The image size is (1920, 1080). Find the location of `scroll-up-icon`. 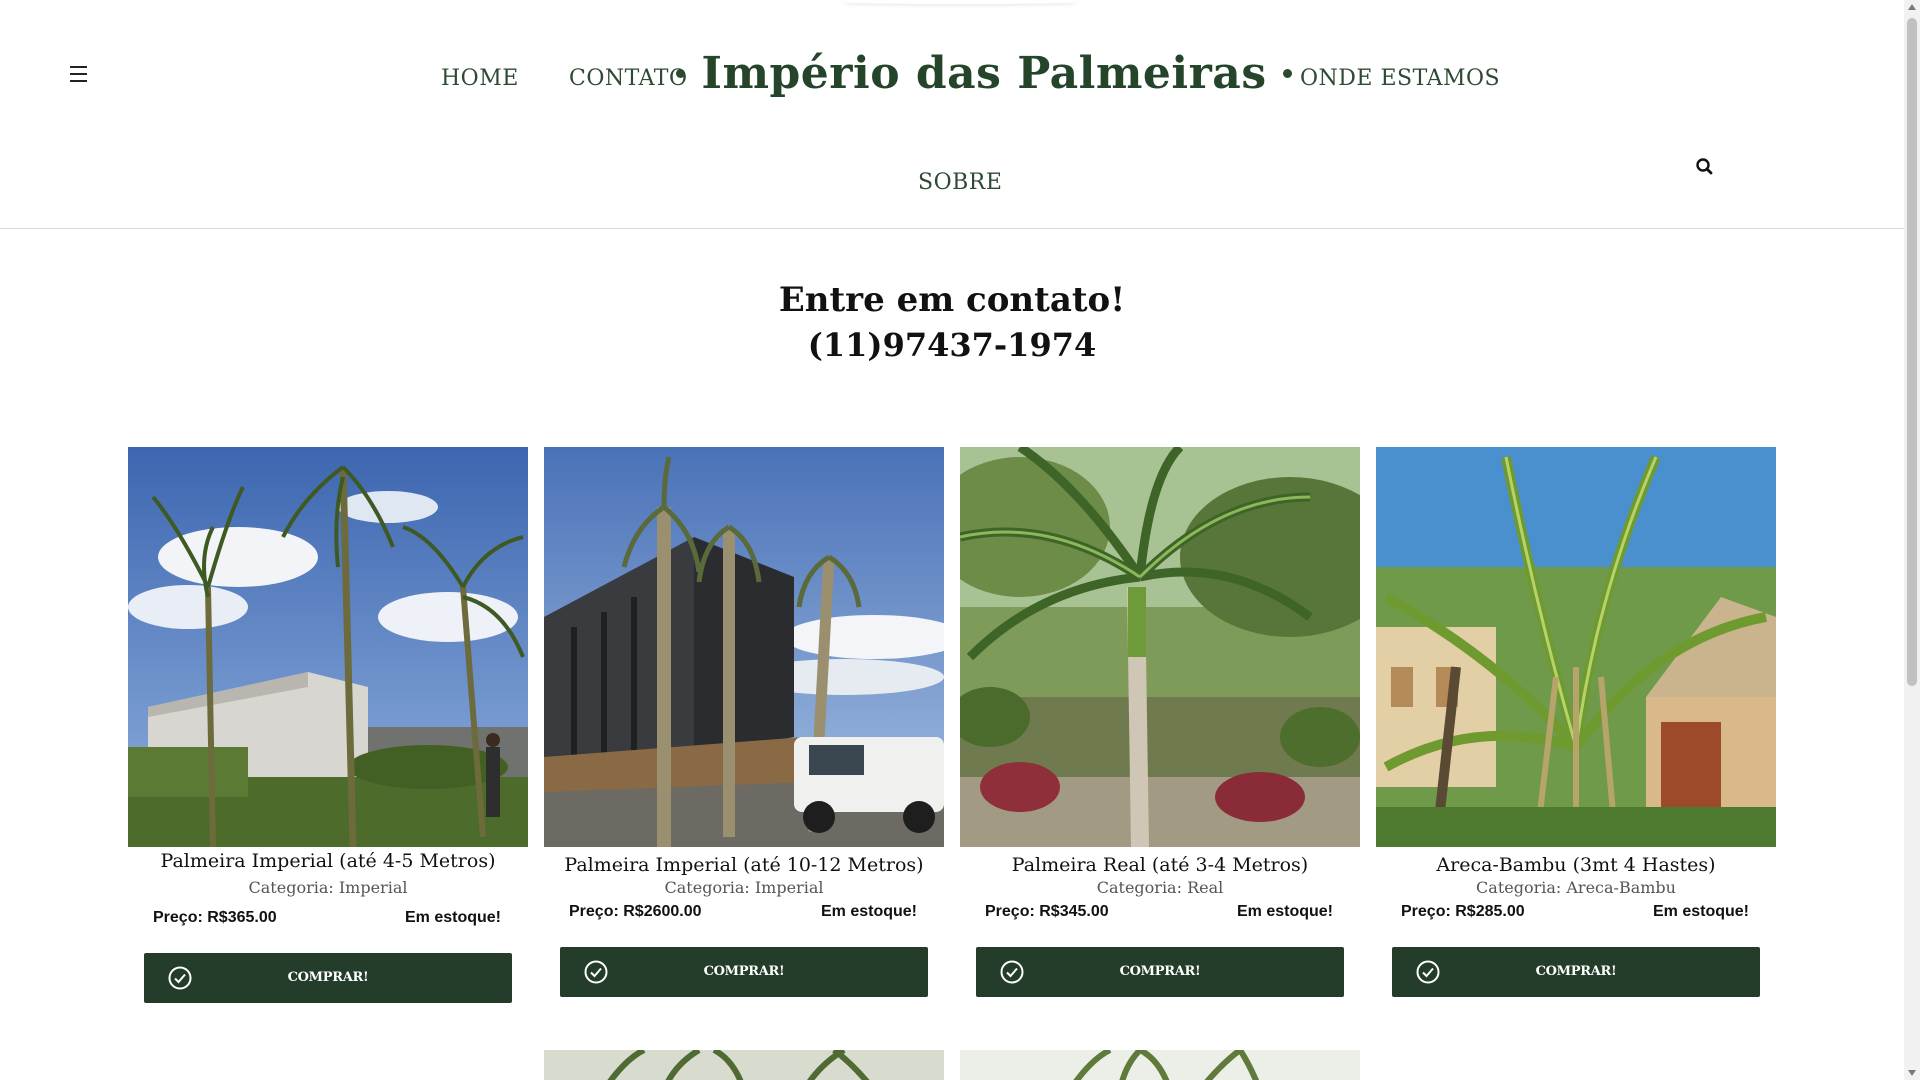

scroll-up-icon is located at coordinates (1912, 7).